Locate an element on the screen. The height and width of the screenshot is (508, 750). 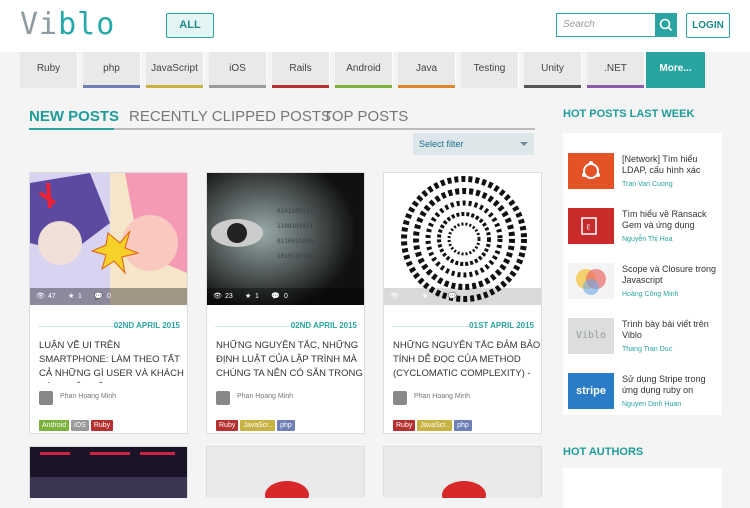
tag-label: Rails is located at coordinates (300, 68).